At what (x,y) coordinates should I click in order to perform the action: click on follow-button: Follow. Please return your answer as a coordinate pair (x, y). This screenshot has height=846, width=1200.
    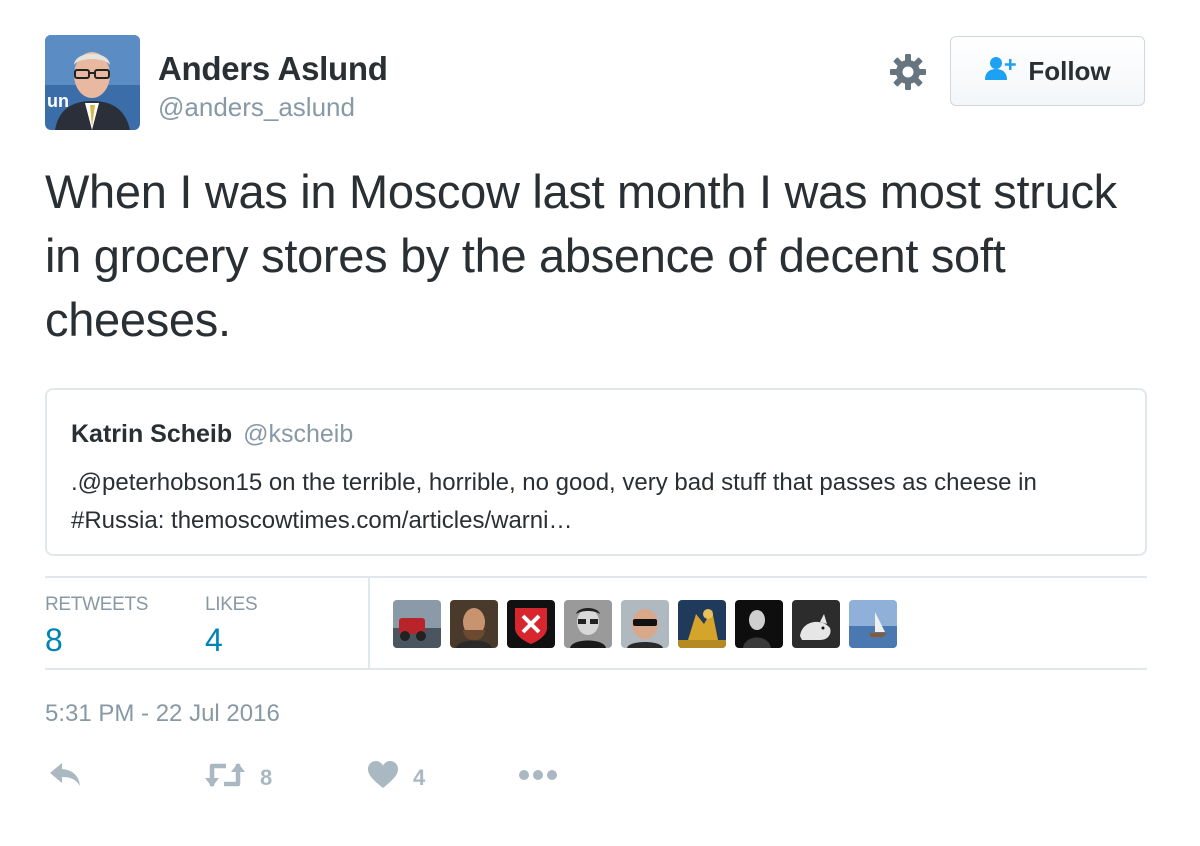
    Looking at the image, I should click on (1047, 71).